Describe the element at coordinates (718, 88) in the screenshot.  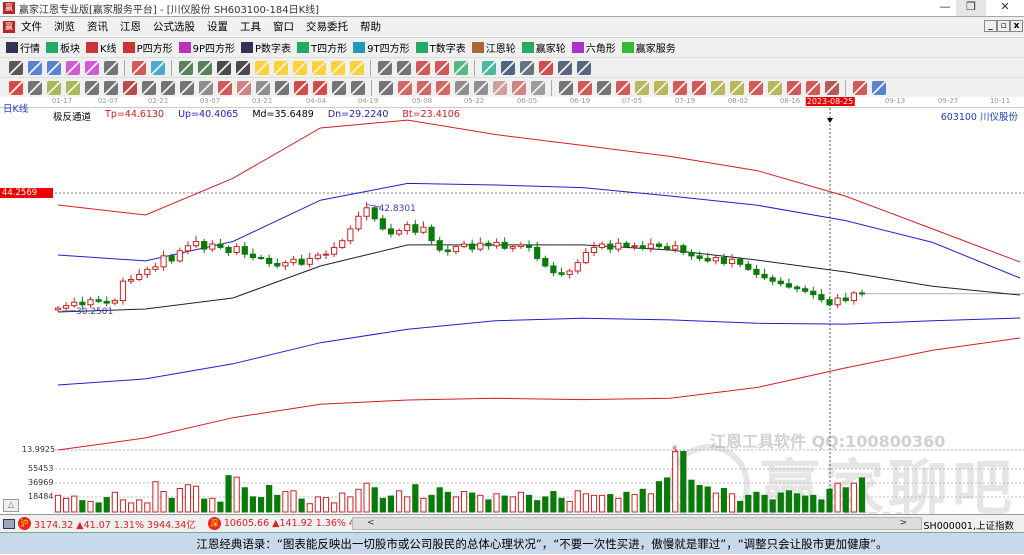
I see `toolbar3-tool-38-icon` at that location.